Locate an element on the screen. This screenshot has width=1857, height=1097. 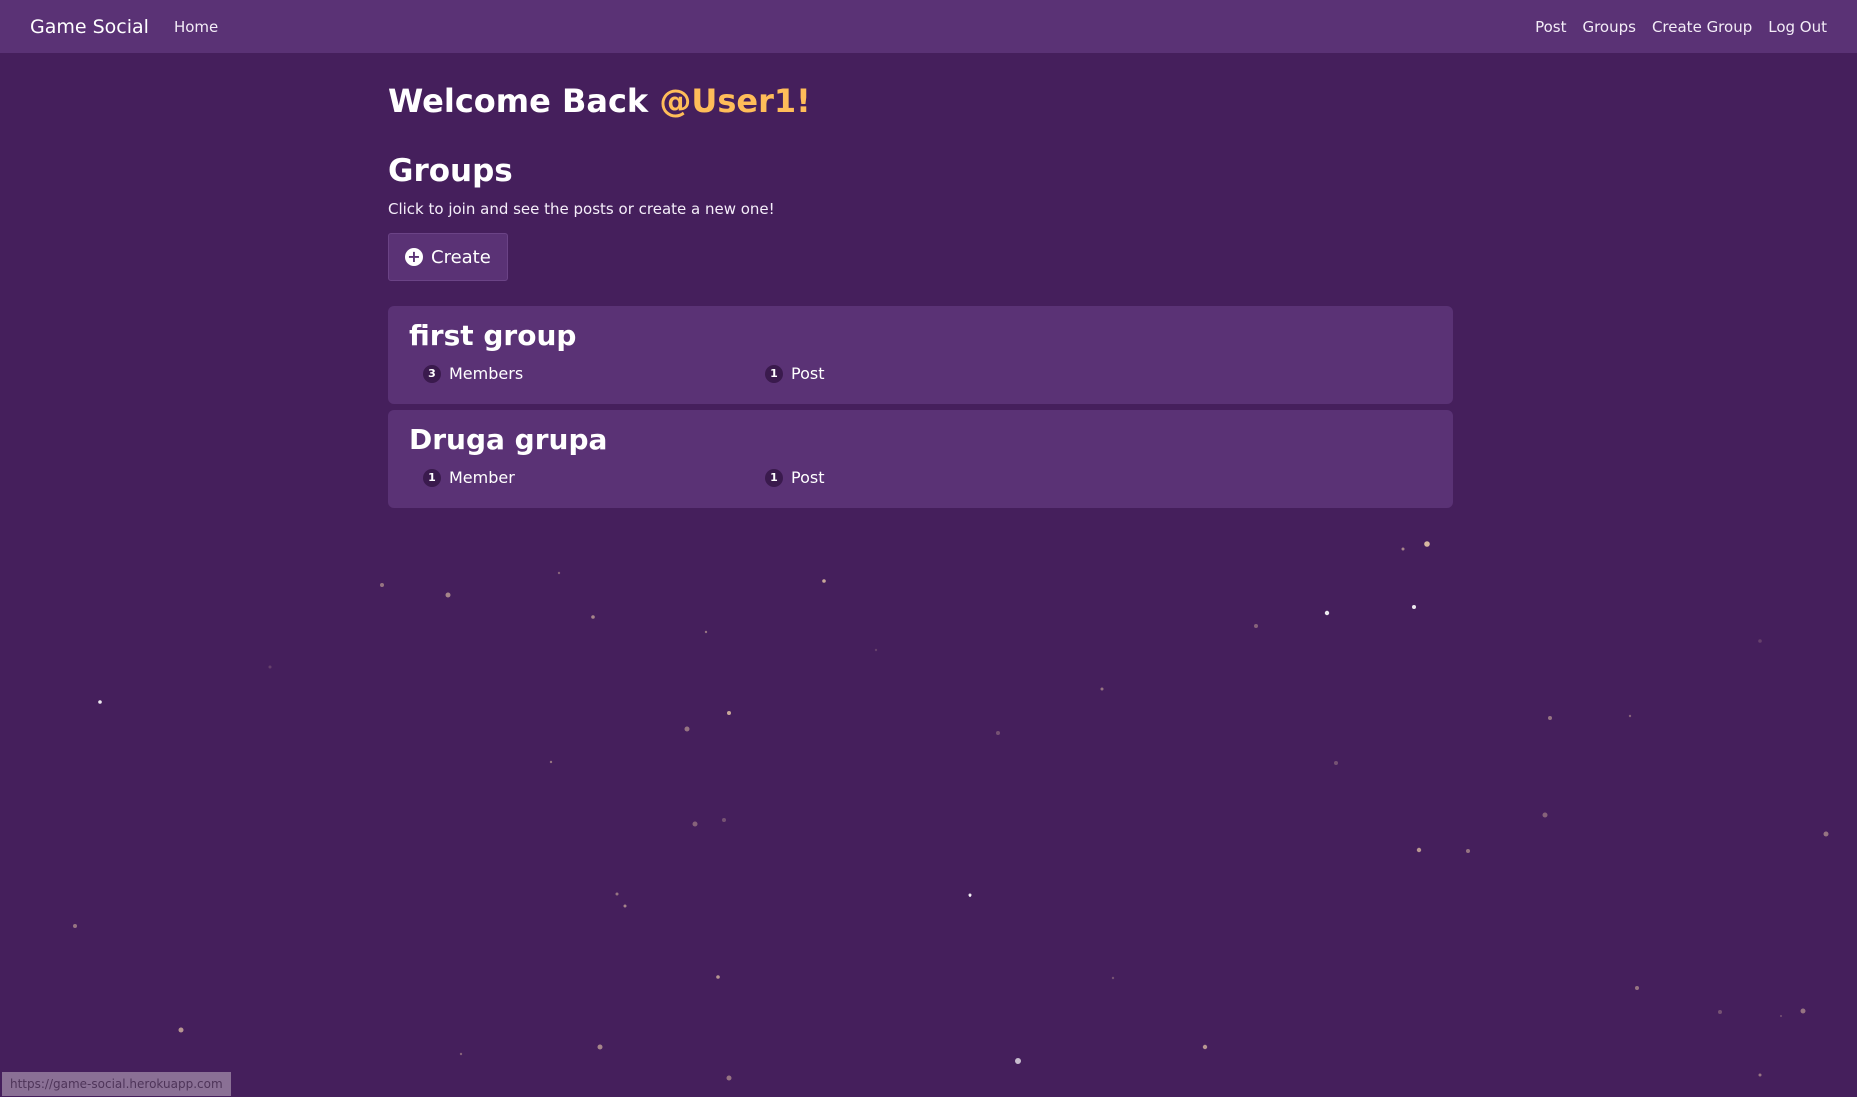
members-count-badge: 3 is located at coordinates (432, 373).